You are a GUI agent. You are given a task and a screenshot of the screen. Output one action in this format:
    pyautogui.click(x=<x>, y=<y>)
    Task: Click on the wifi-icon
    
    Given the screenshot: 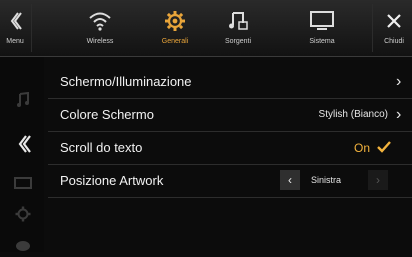 What is the action you would take?
    pyautogui.click(x=100, y=21)
    